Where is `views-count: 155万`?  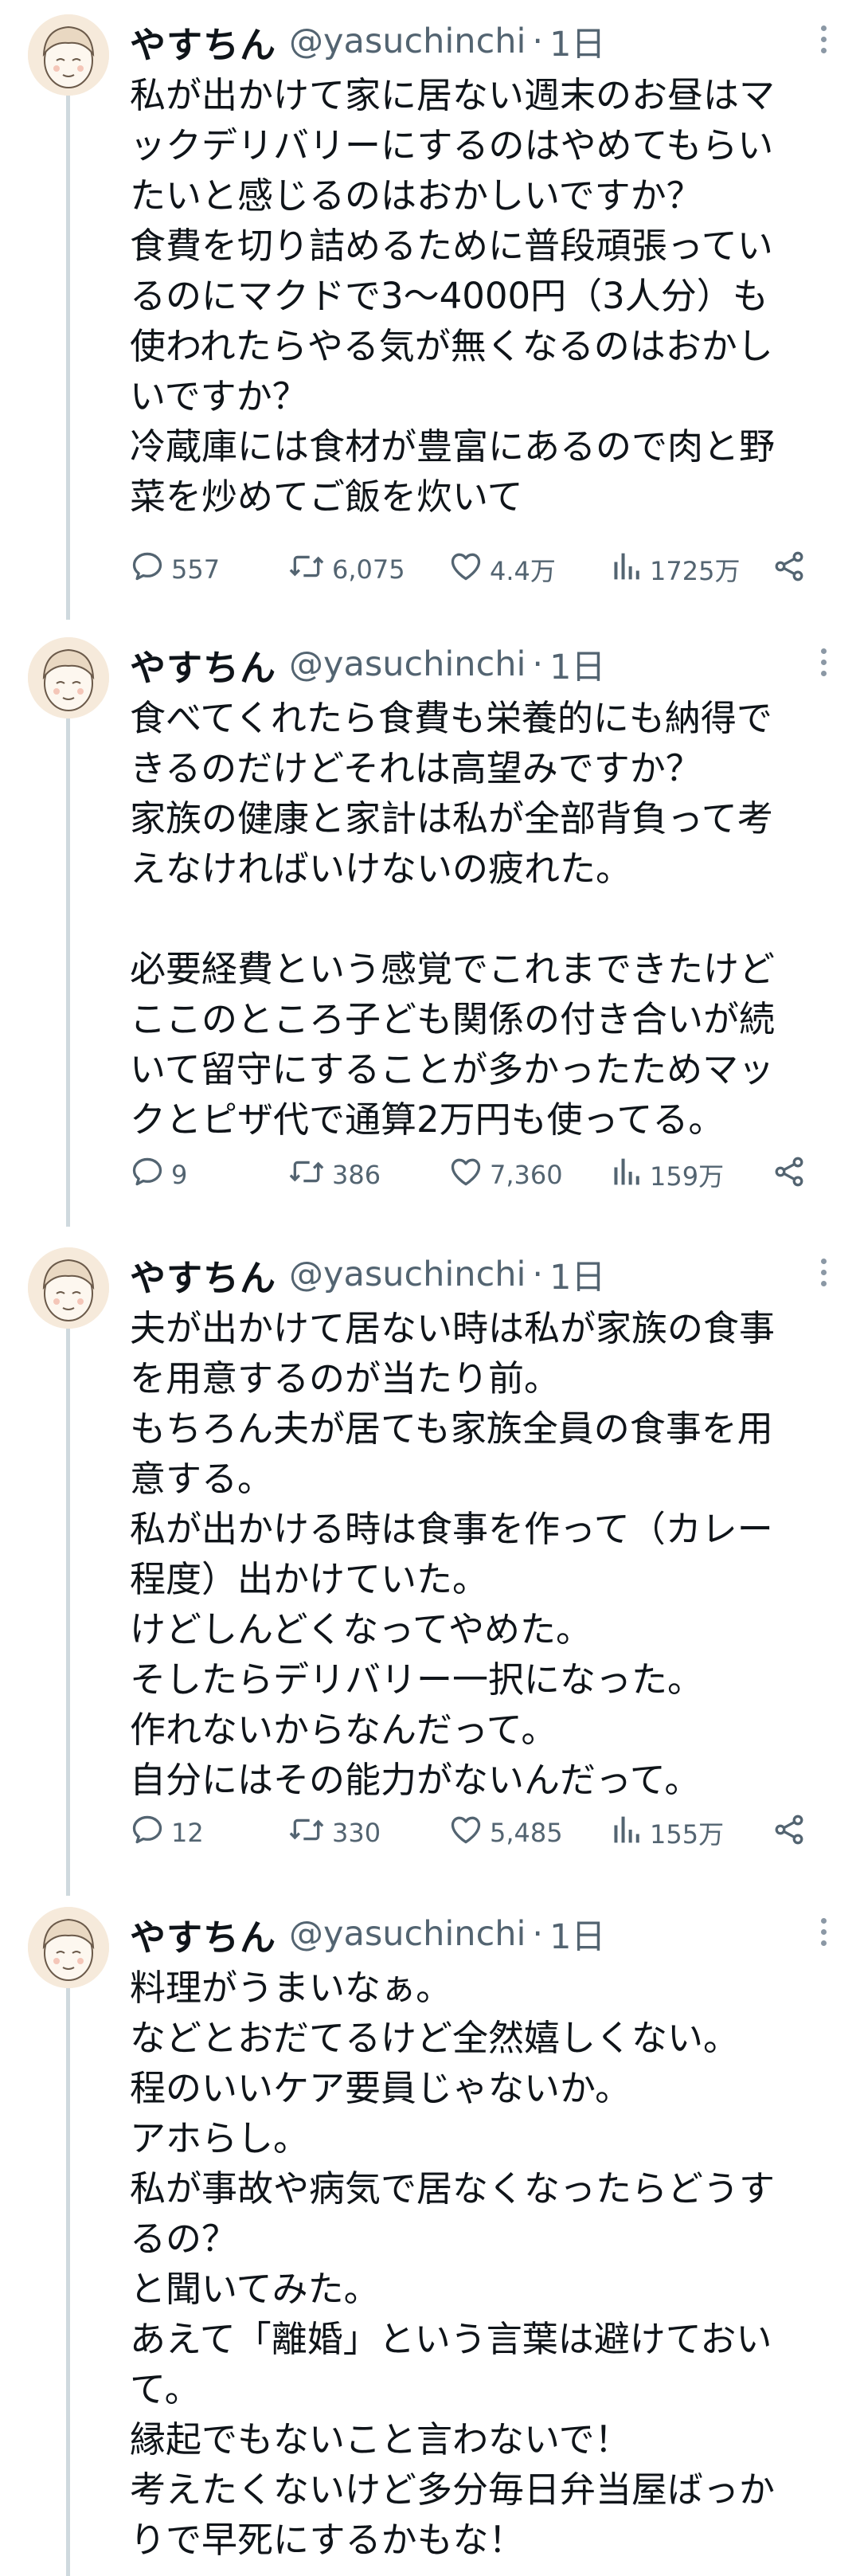 views-count: 155万 is located at coordinates (687, 1834).